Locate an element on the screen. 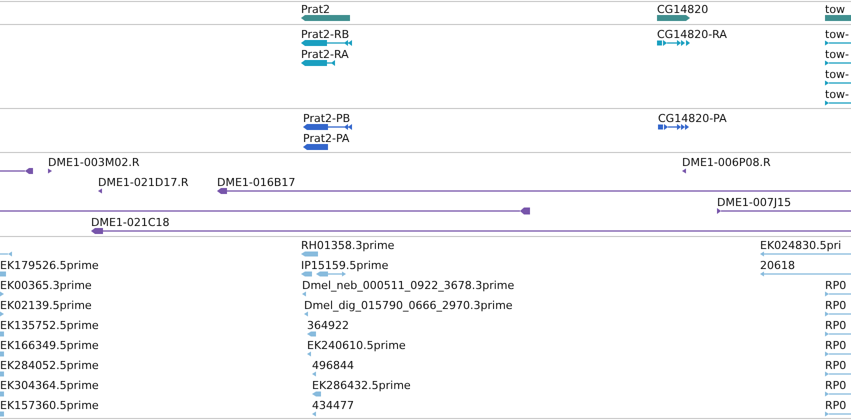 The height and width of the screenshot is (420, 851). feature-label: EK135752.5prime is located at coordinates (49, 325).